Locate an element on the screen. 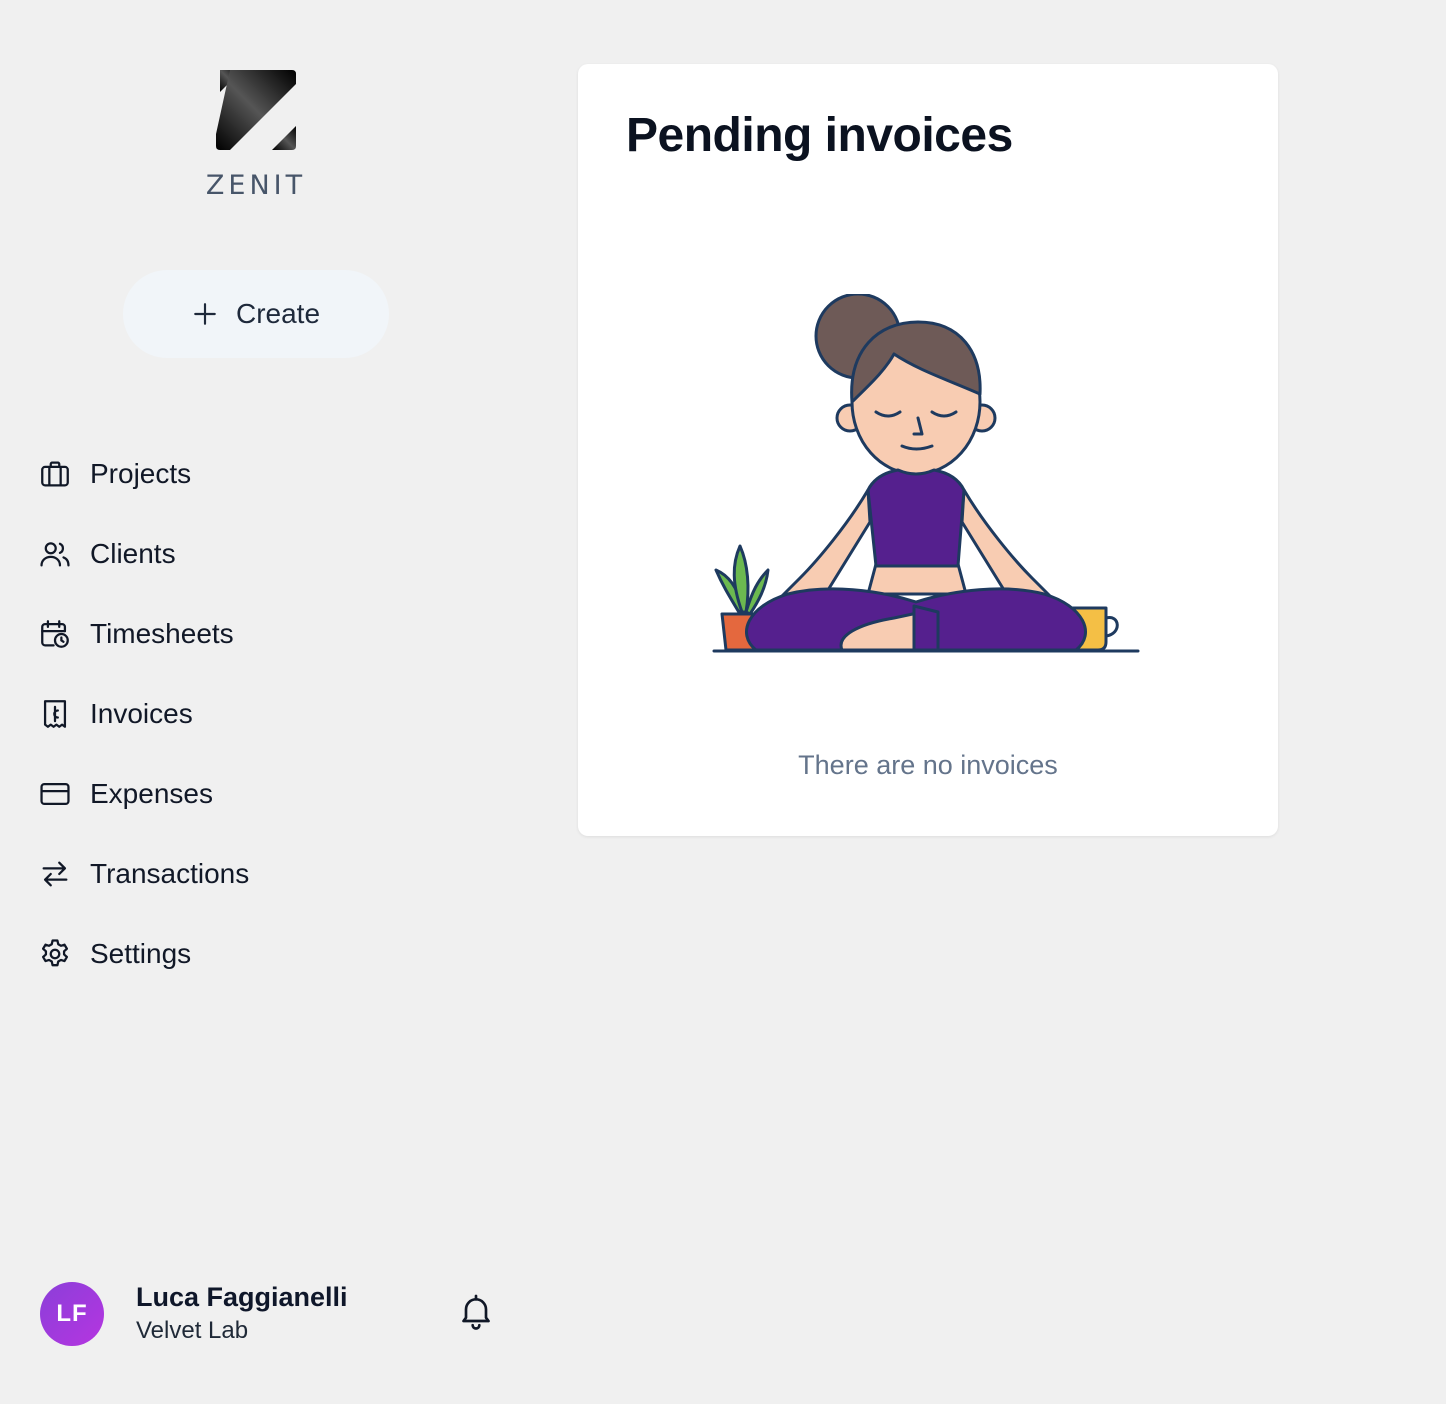 Image resolution: width=1446 pixels, height=1404 pixels. nav-item-timesheets: Timesheets is located at coordinates (143, 634).